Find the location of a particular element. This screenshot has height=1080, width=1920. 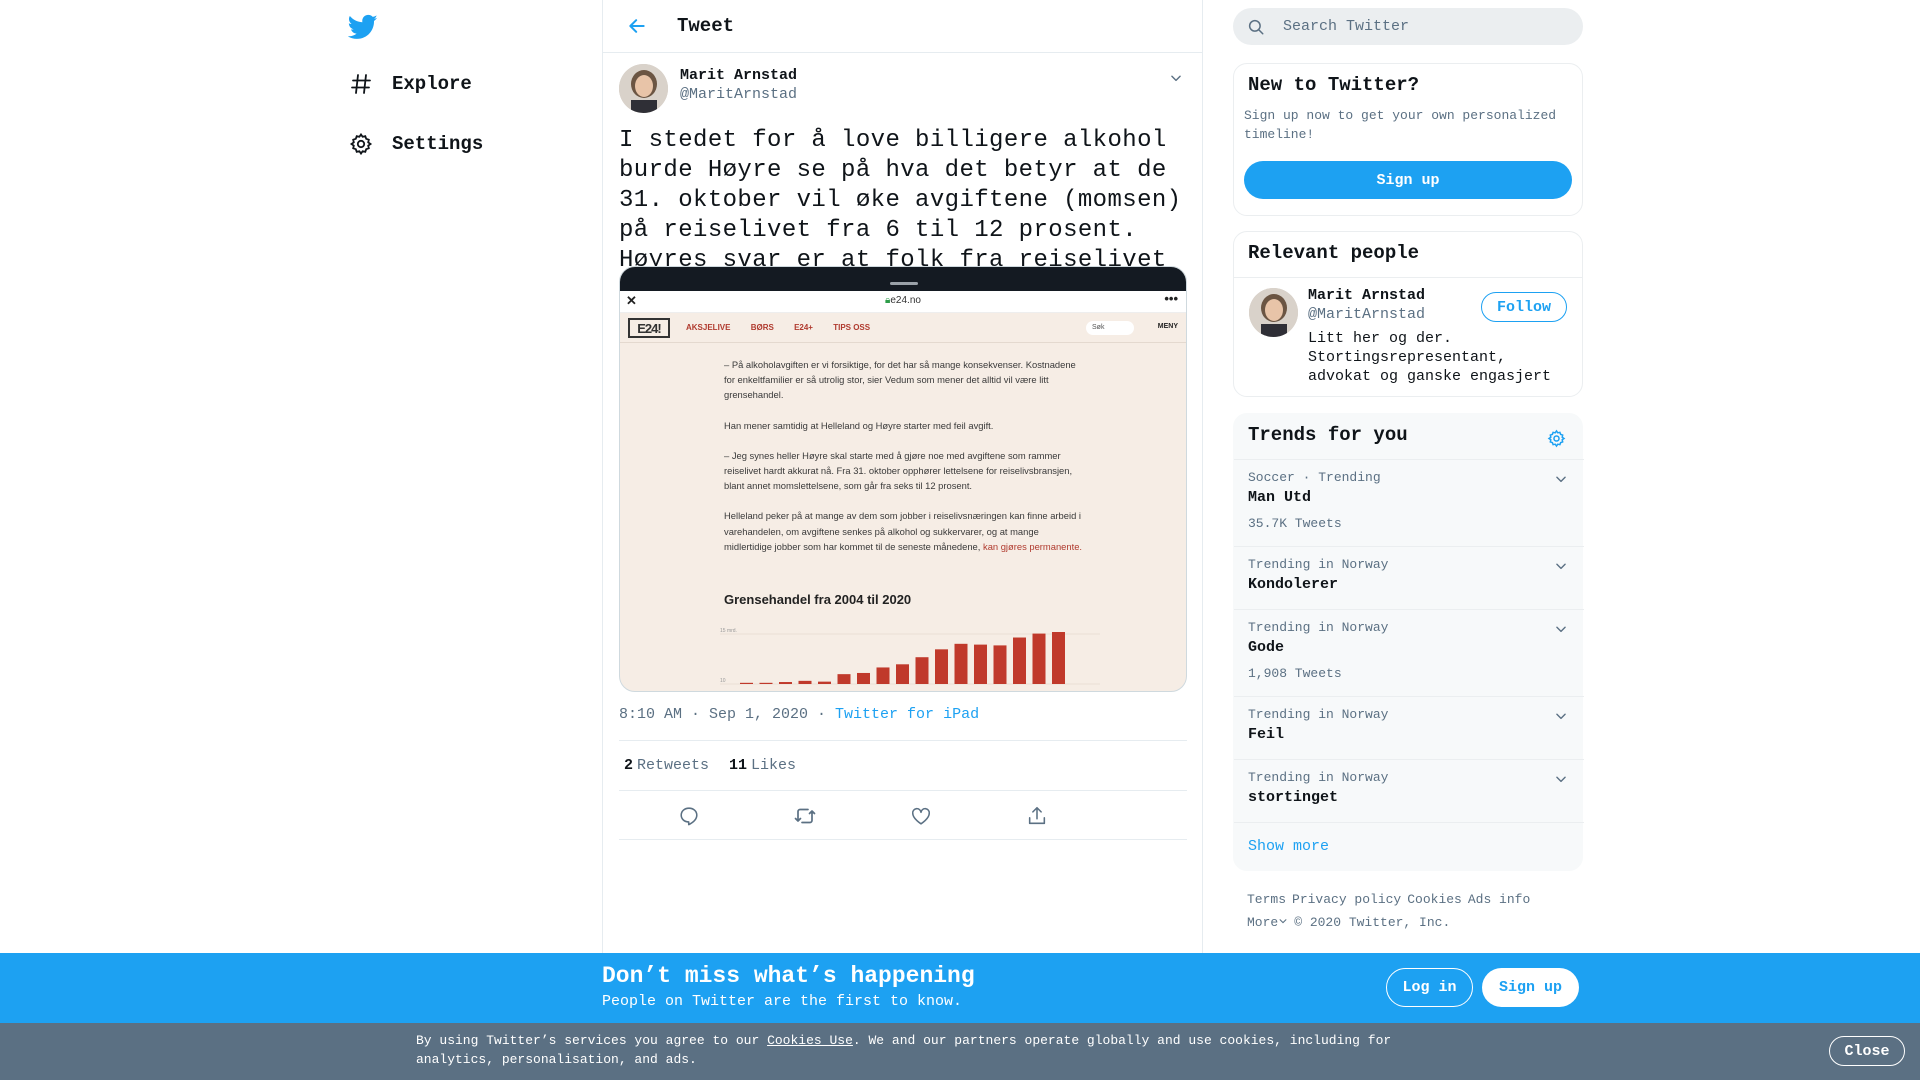

tweet-meta: 8:10 AM · Sep 1, 2020 · Twitter for iPad is located at coordinates (799, 714).